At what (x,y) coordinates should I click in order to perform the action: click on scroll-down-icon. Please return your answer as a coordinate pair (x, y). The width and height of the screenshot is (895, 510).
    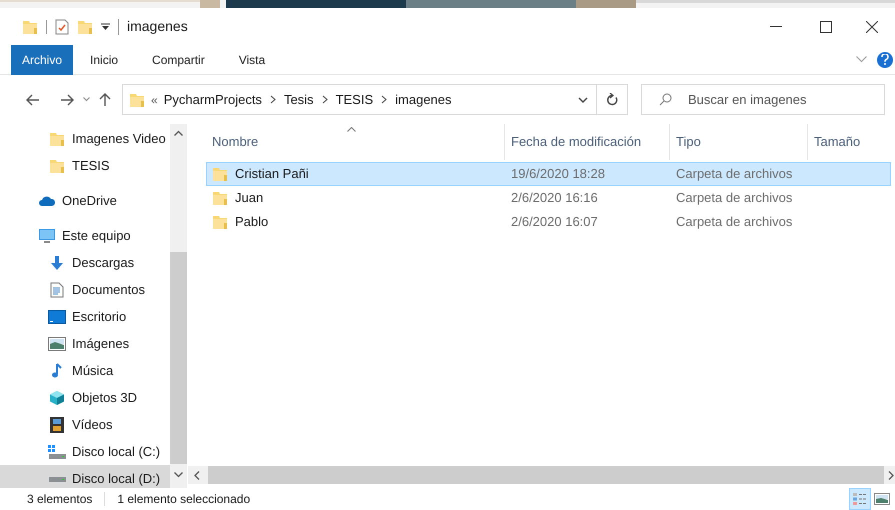
    Looking at the image, I should click on (178, 475).